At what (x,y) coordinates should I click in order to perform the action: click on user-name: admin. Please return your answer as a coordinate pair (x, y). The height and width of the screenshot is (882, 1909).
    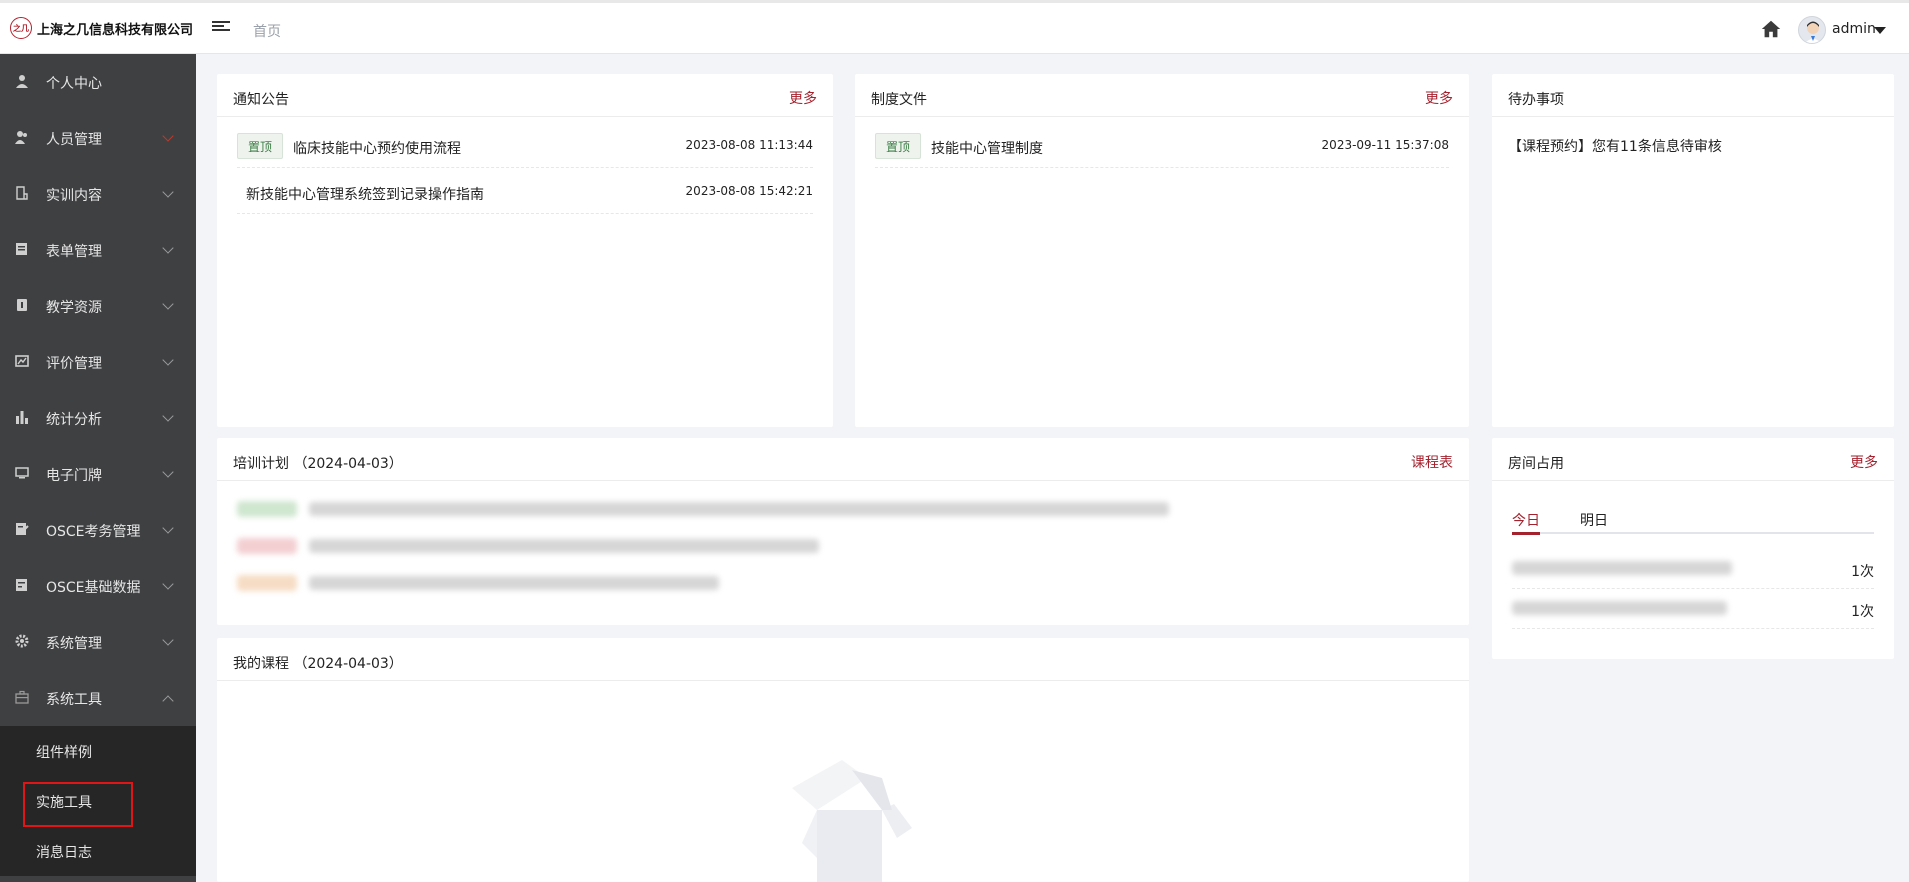
    Looking at the image, I should click on (1854, 29).